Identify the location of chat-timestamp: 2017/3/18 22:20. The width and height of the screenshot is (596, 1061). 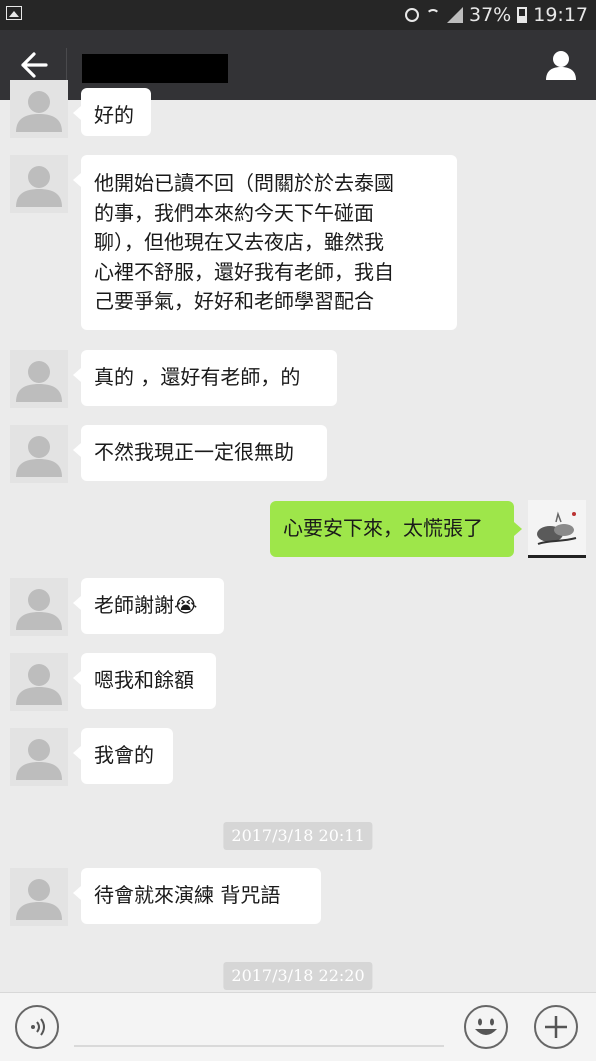
(298, 976).